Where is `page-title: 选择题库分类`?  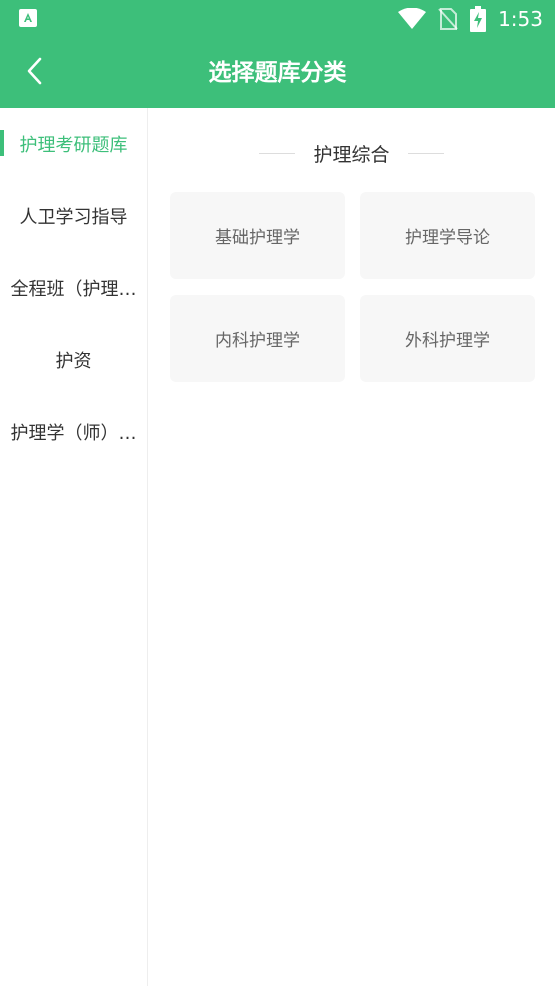 page-title: 选择题库分类 is located at coordinates (277, 73).